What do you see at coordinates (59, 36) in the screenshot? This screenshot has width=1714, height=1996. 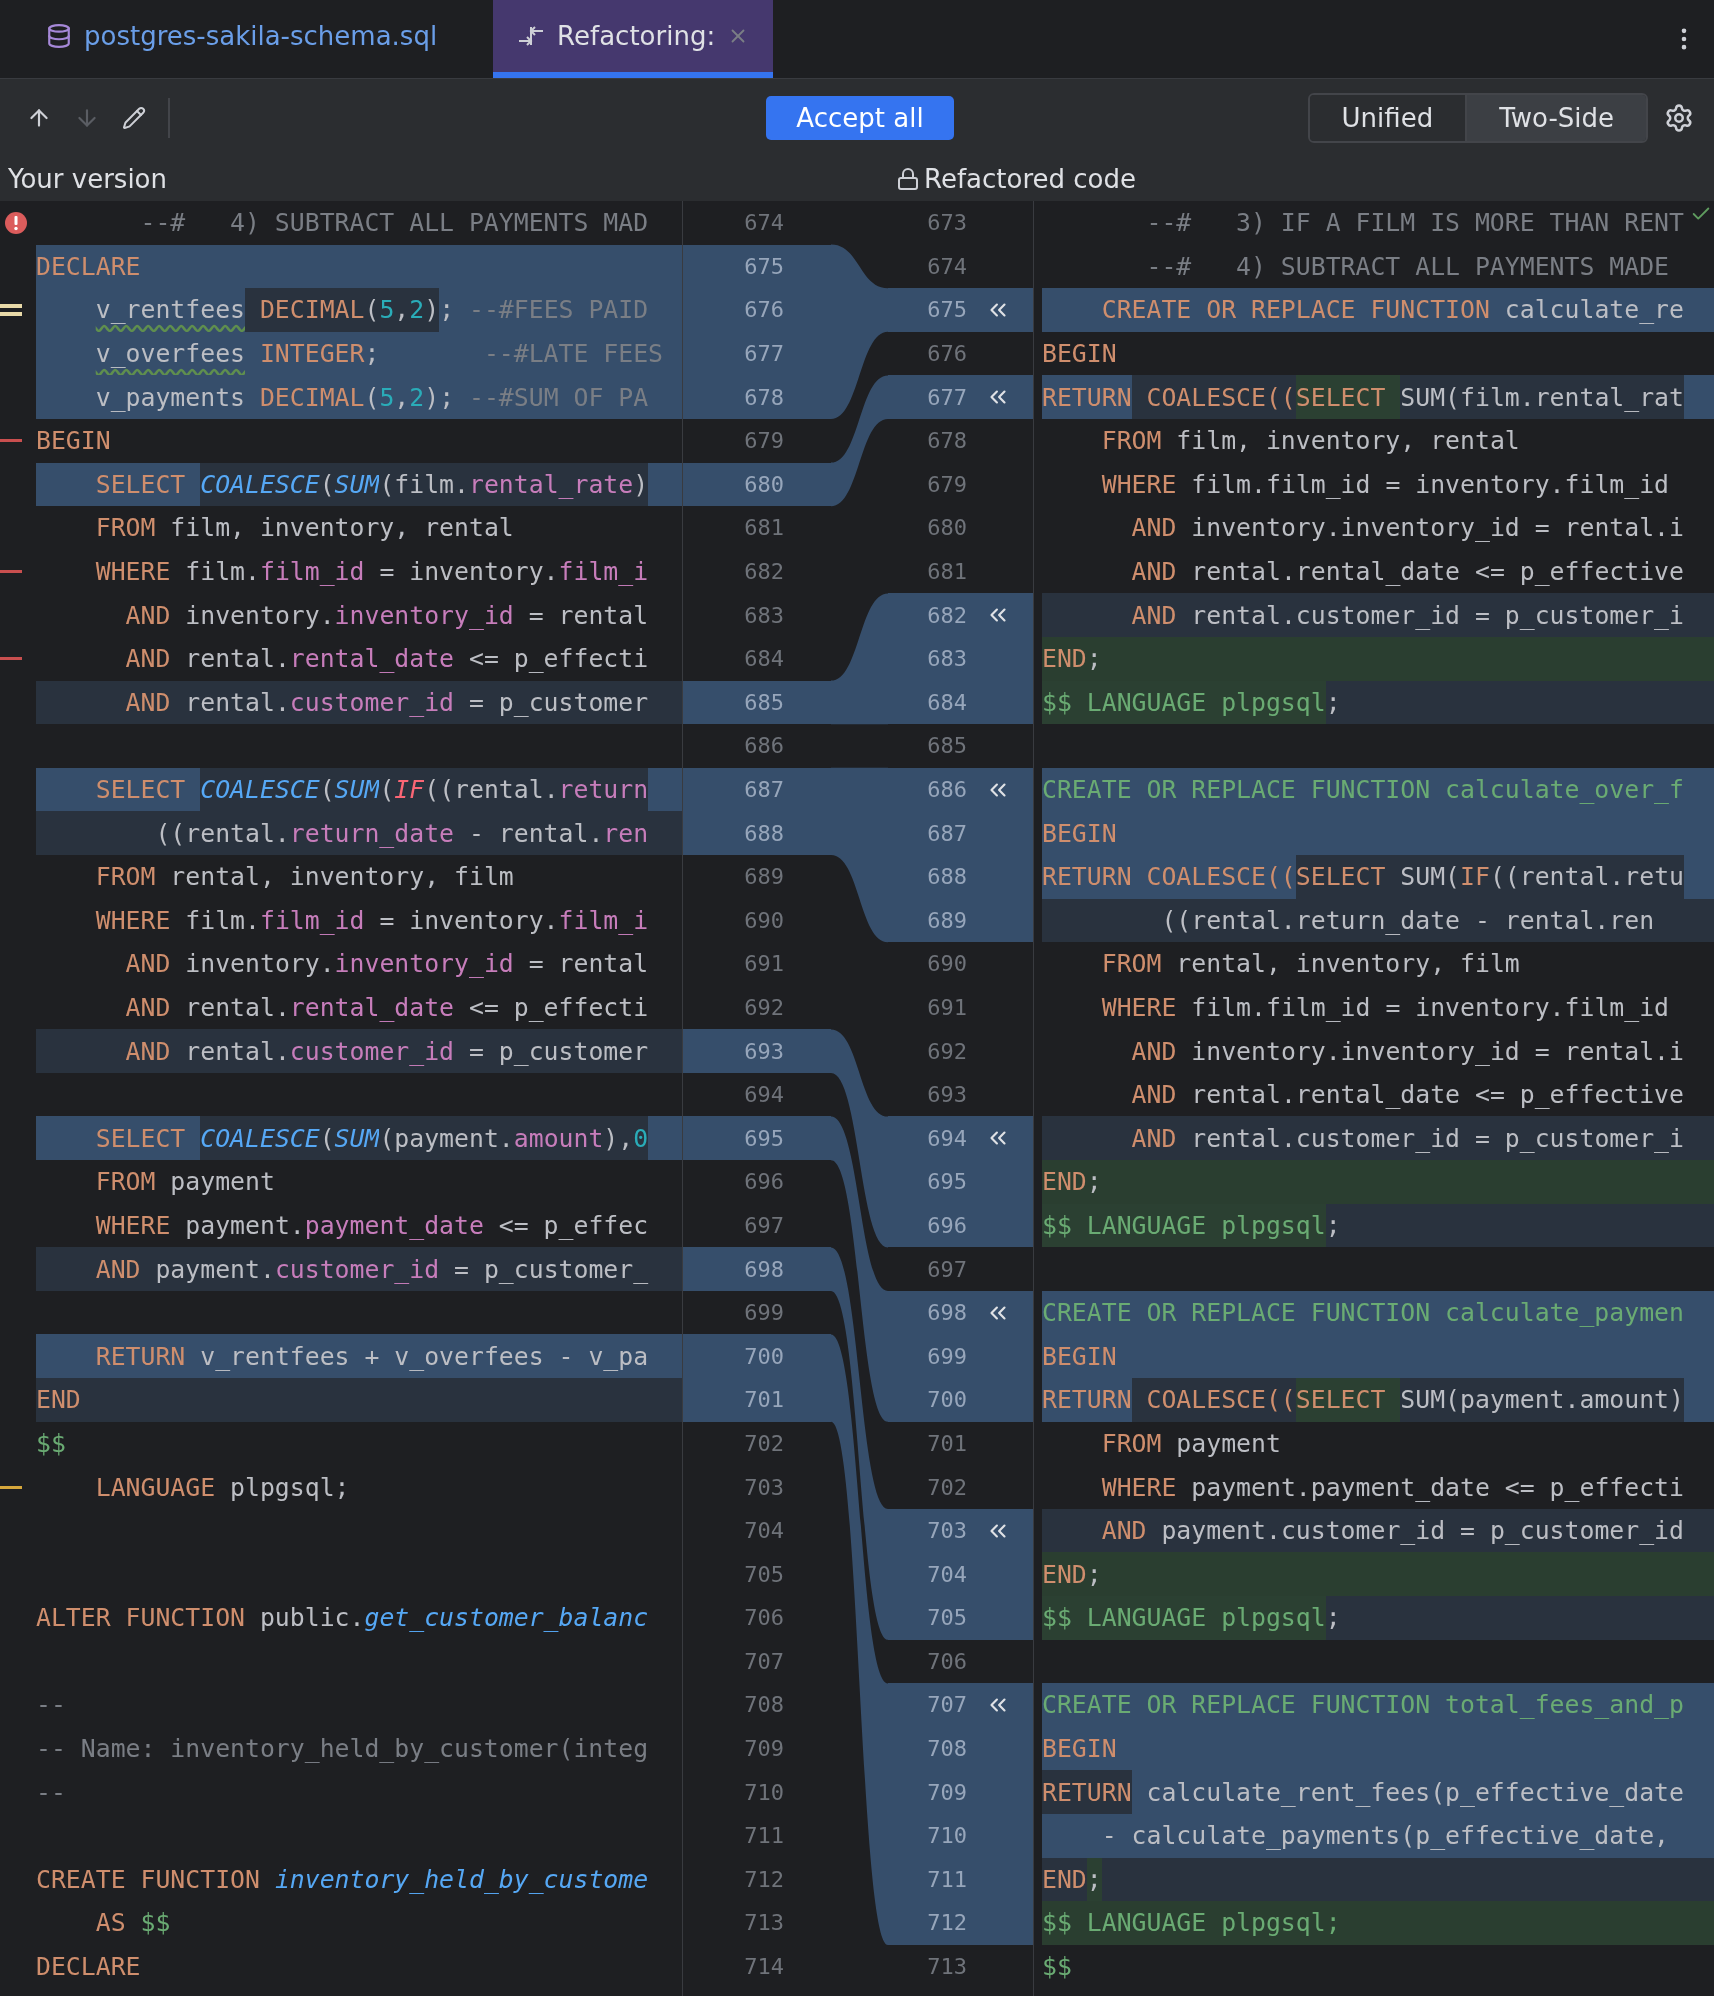 I see `database-icon` at bounding box center [59, 36].